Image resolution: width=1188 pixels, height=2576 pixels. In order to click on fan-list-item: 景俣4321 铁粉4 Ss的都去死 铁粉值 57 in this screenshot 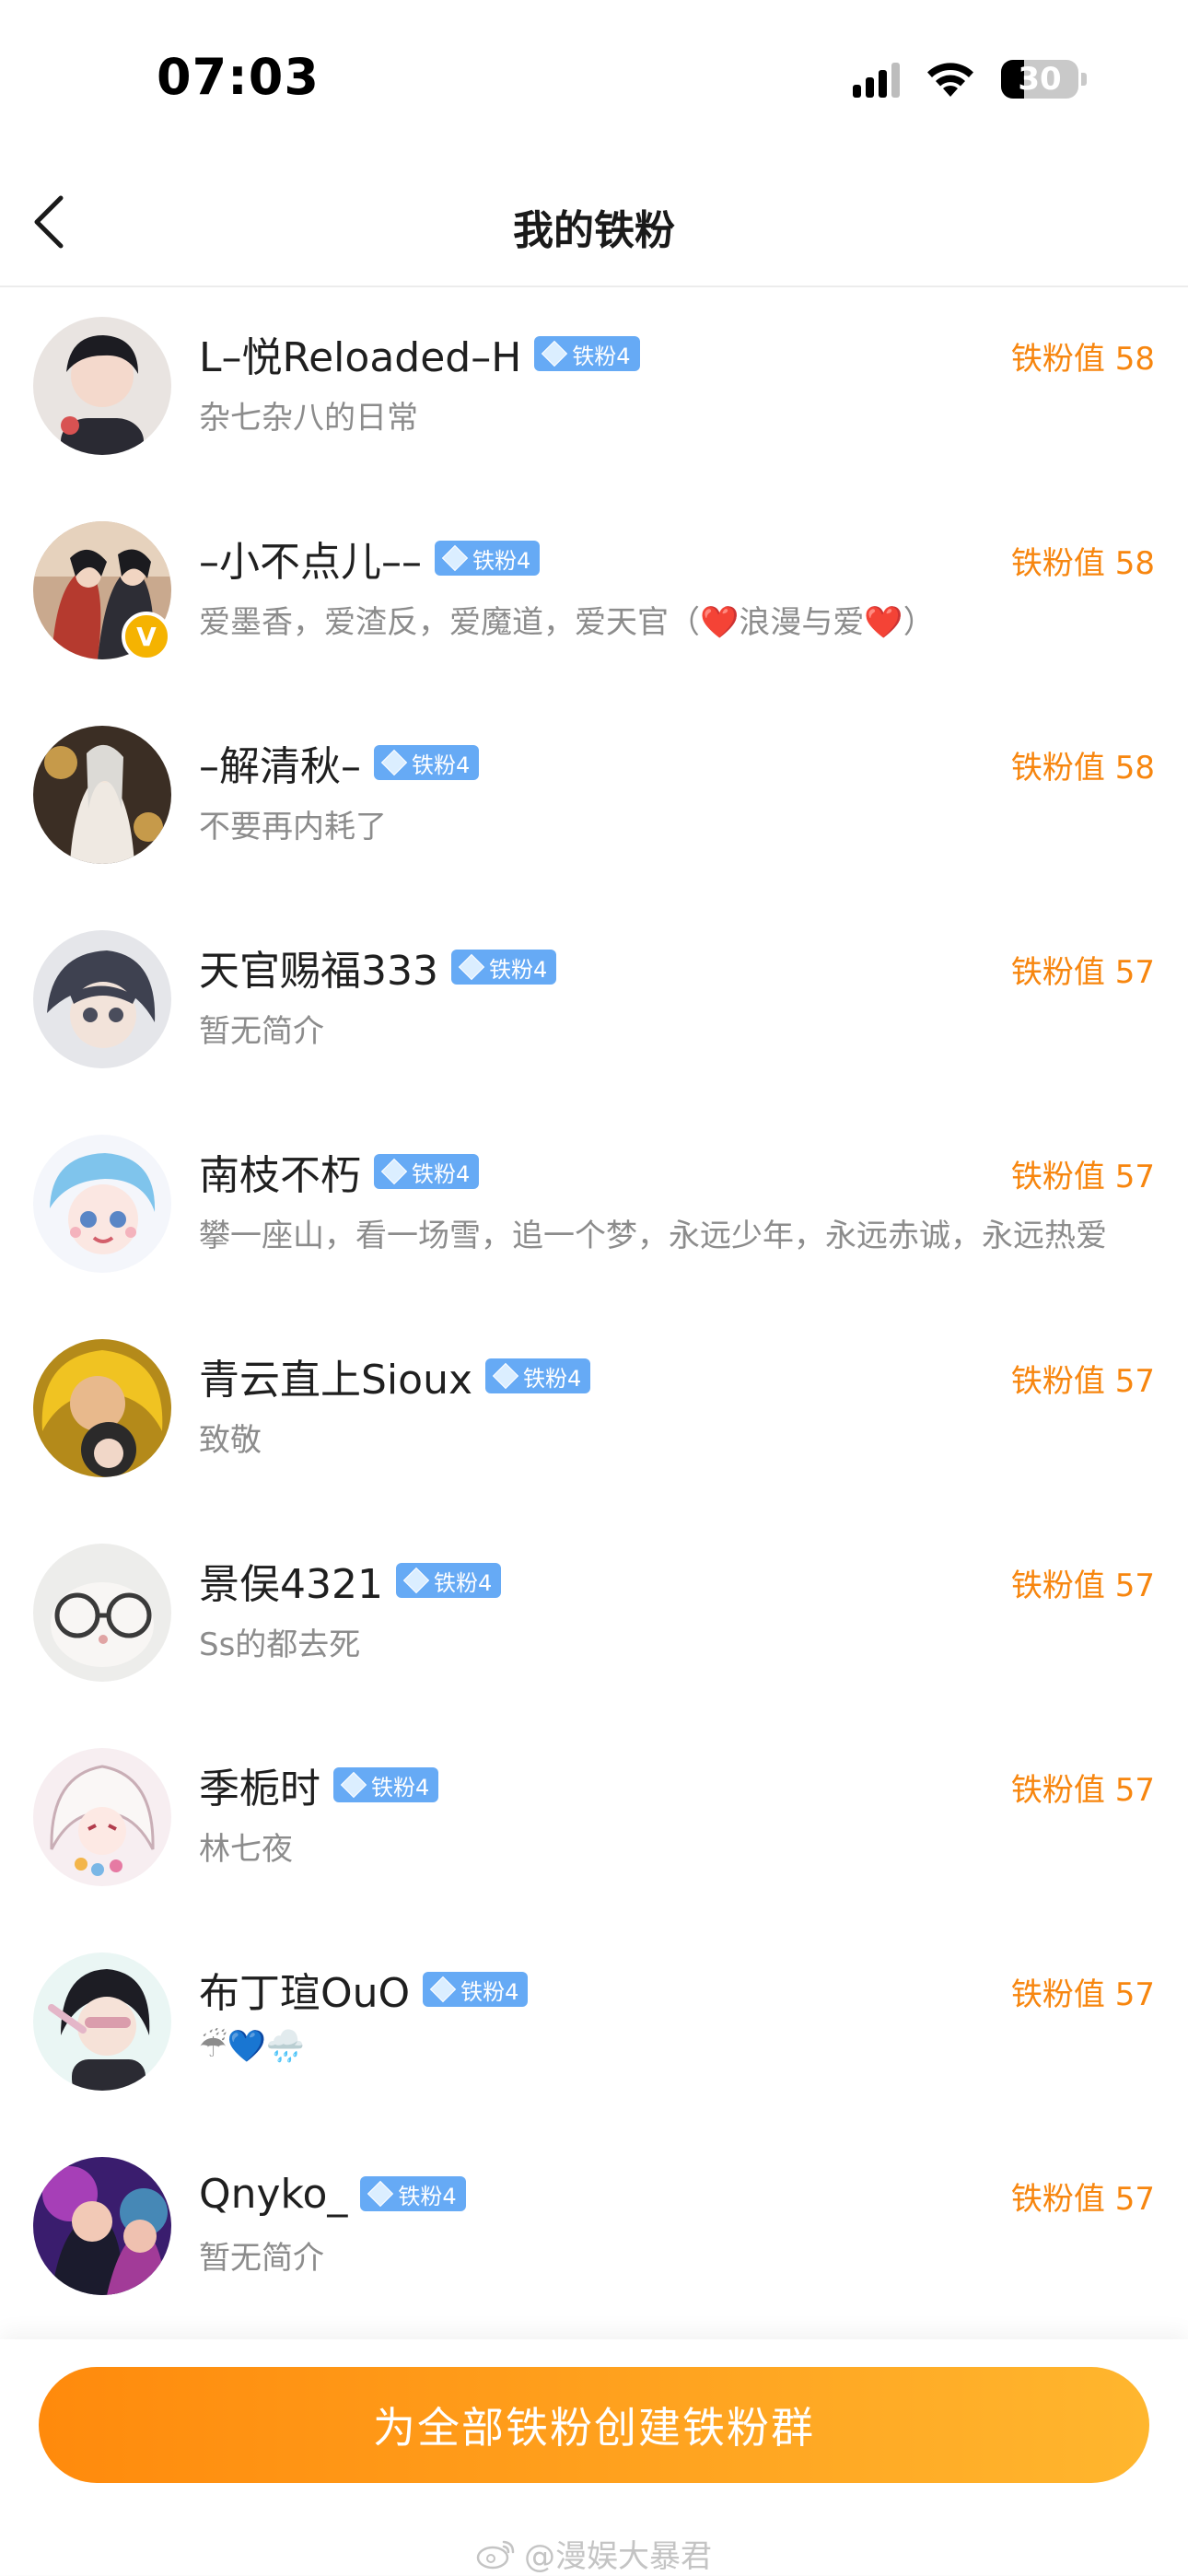, I will do `click(594, 1616)`.